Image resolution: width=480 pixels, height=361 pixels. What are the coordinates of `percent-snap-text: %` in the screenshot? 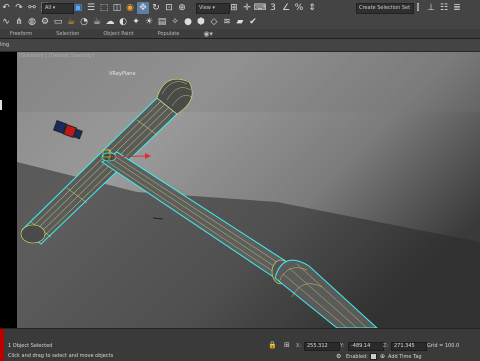 It's located at (299, 8).